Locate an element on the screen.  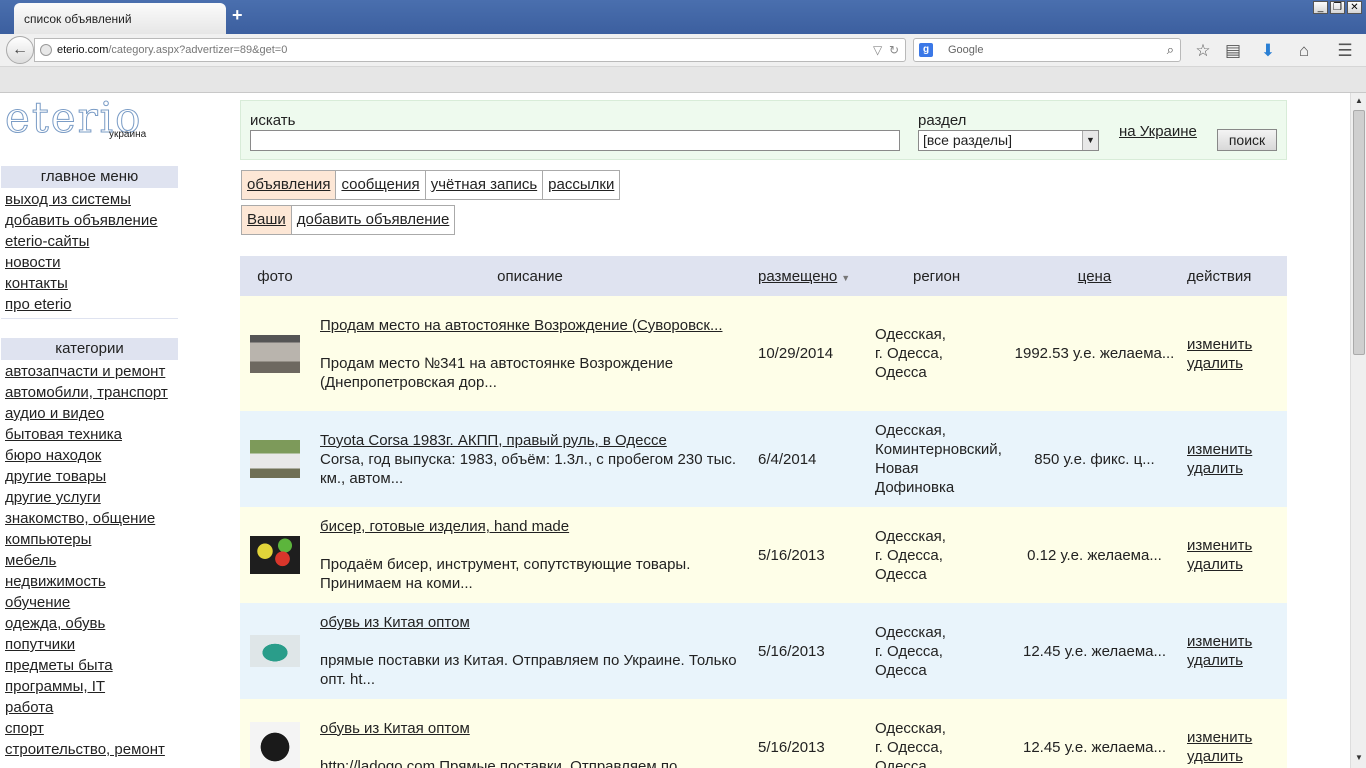
category-item: мебель is located at coordinates (30, 560).